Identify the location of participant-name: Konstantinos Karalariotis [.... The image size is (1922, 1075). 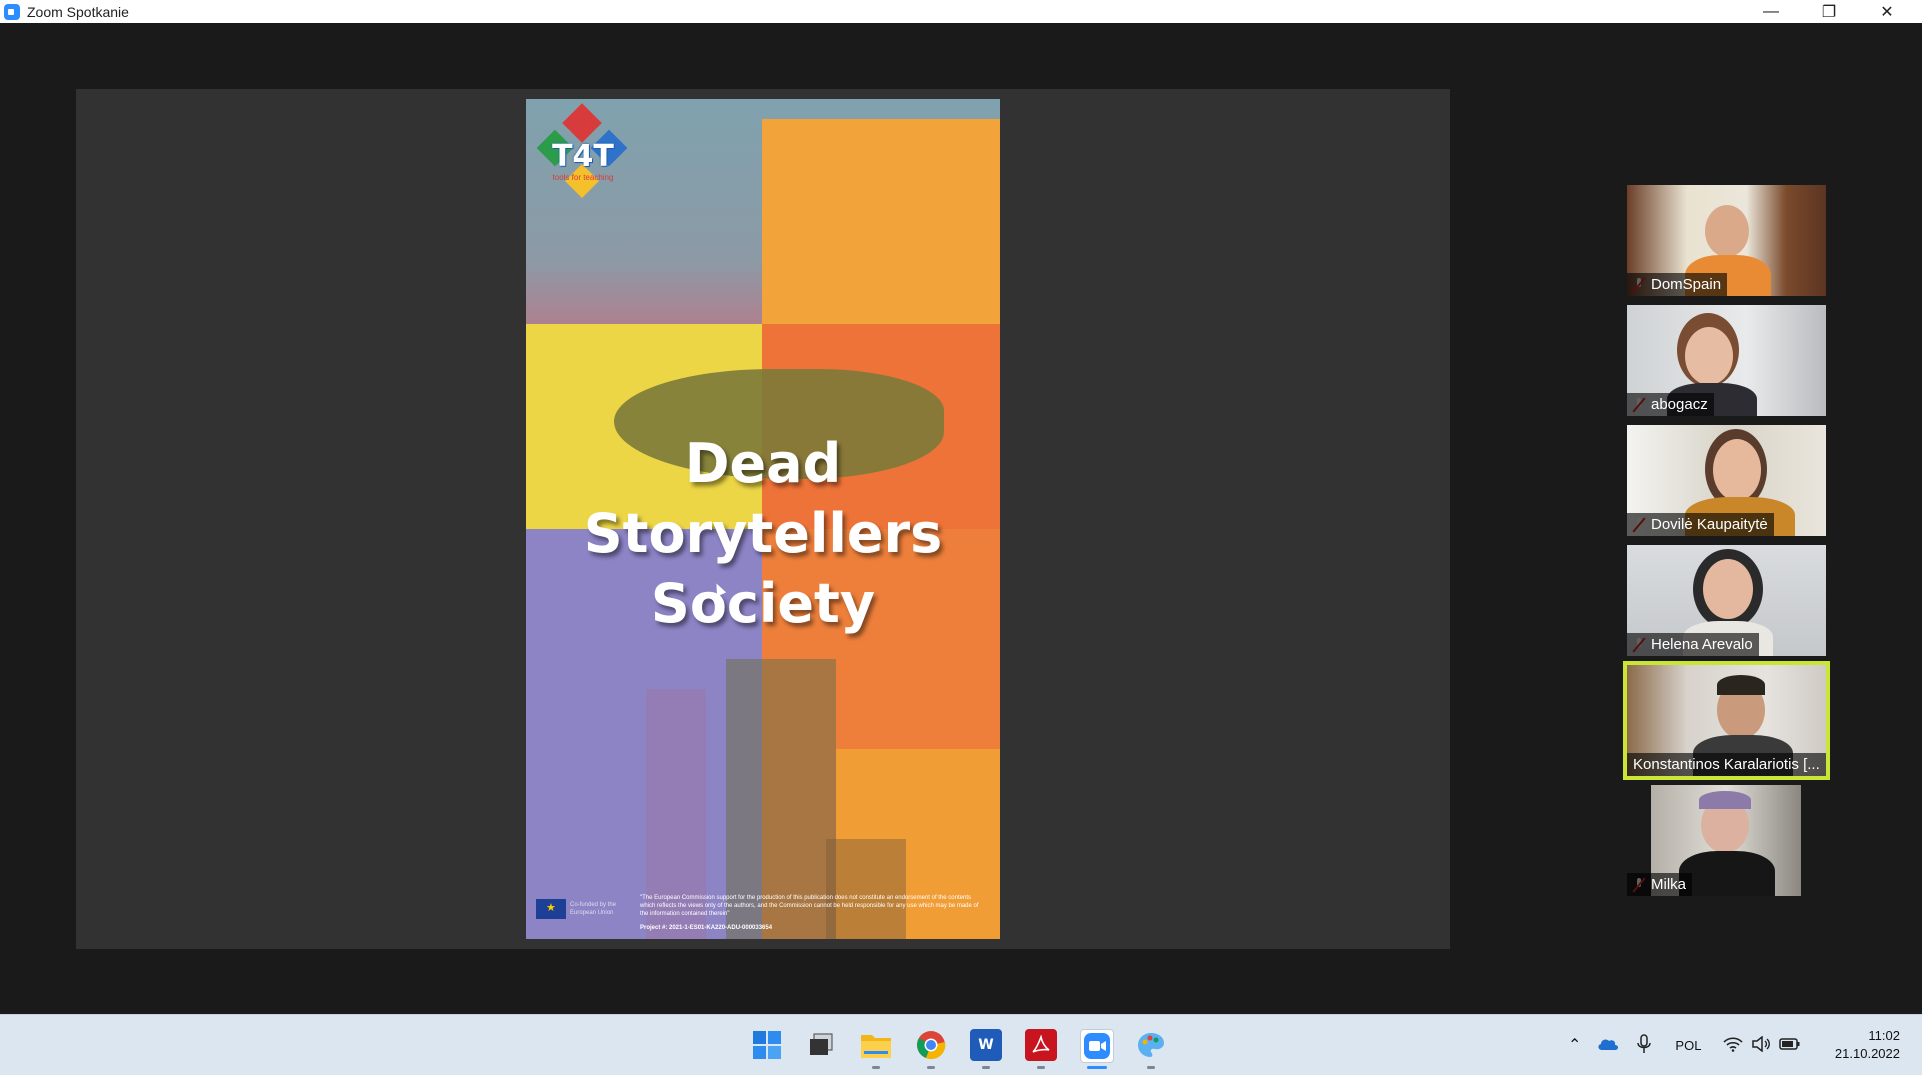
(1726, 764).